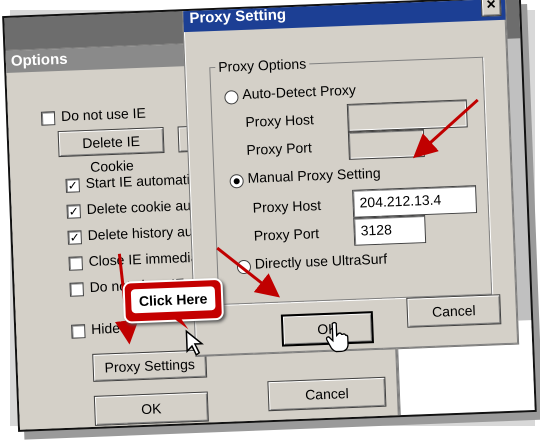 The width and height of the screenshot is (540, 440). Describe the element at coordinates (248, 272) in the screenshot. I see `arrow-to-ok` at that location.